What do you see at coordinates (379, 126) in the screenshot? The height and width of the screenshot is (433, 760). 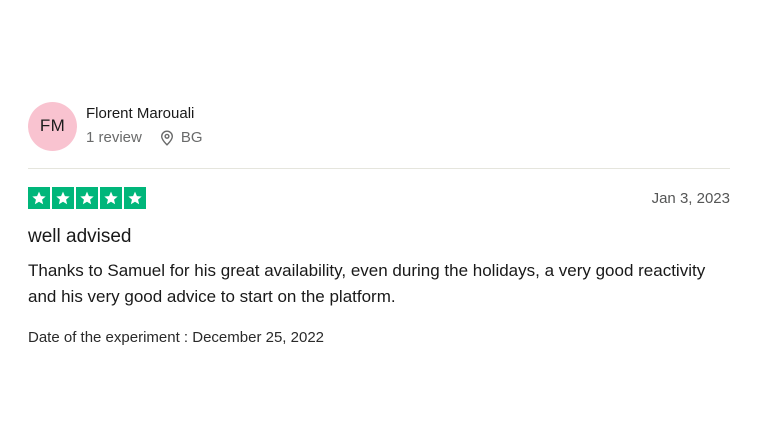 I see `consumer-header: FM Florent Marouali 1 review BG` at bounding box center [379, 126].